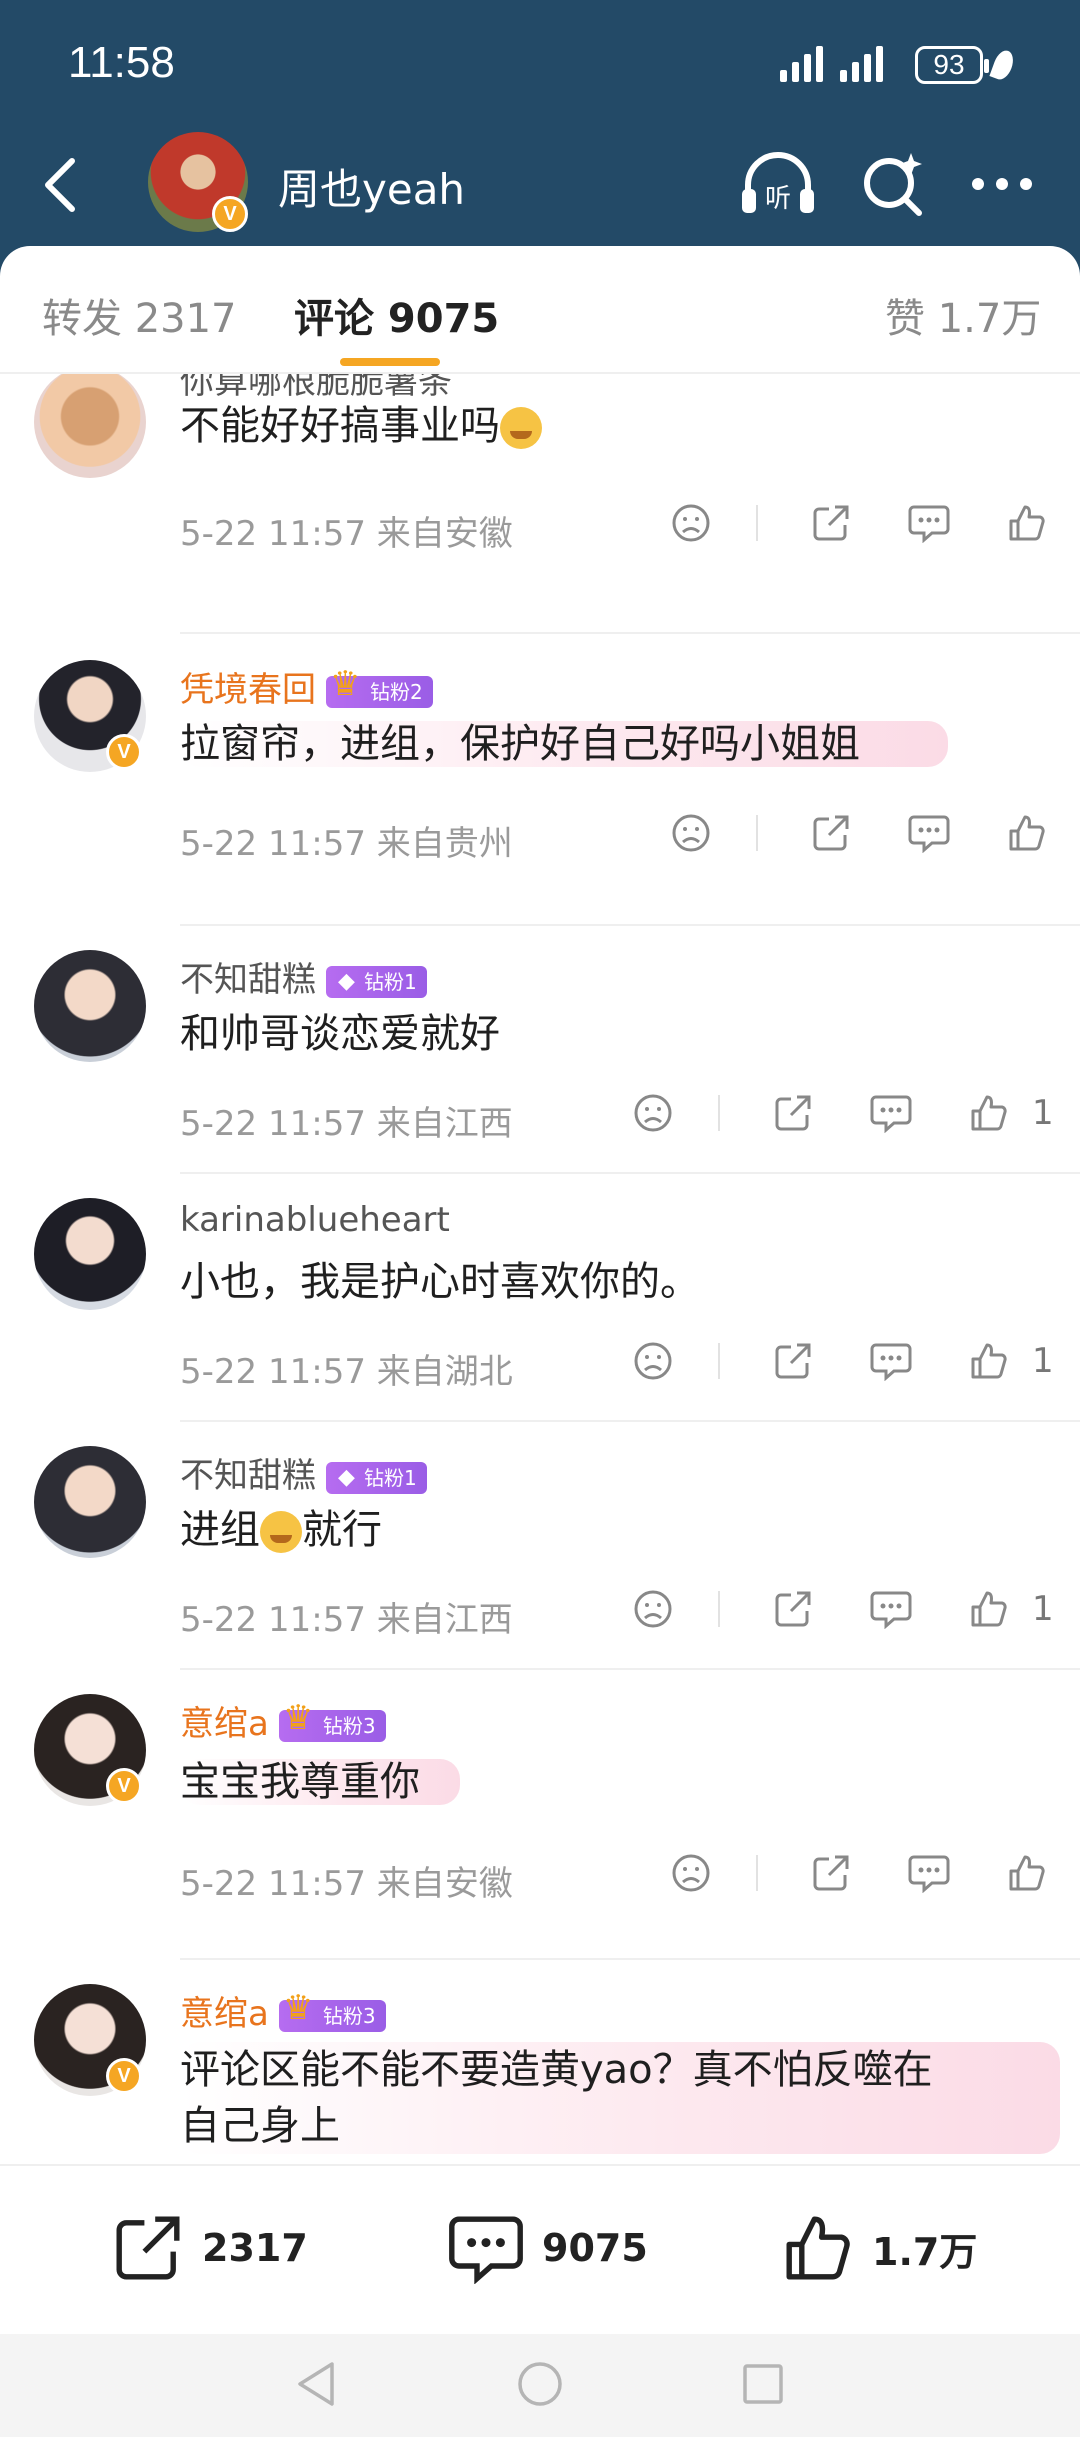  I want to click on comment-text: 不能好好搞事业吗, so click(361, 426).